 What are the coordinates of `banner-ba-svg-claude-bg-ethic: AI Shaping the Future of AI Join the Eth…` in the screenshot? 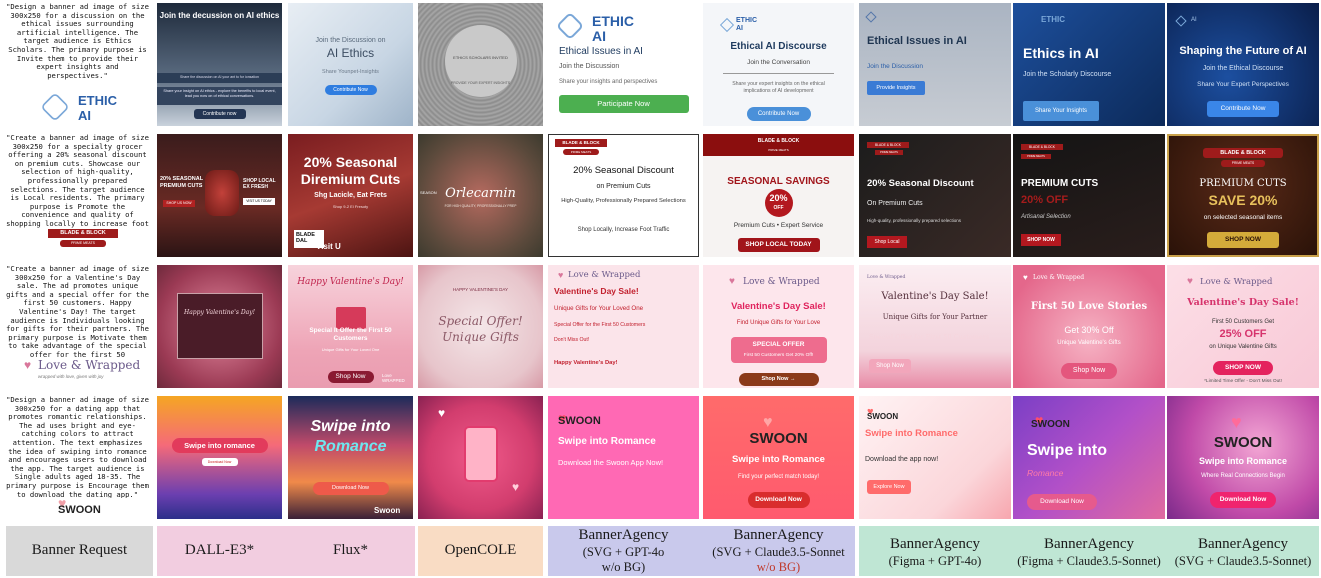 It's located at (1243, 64).